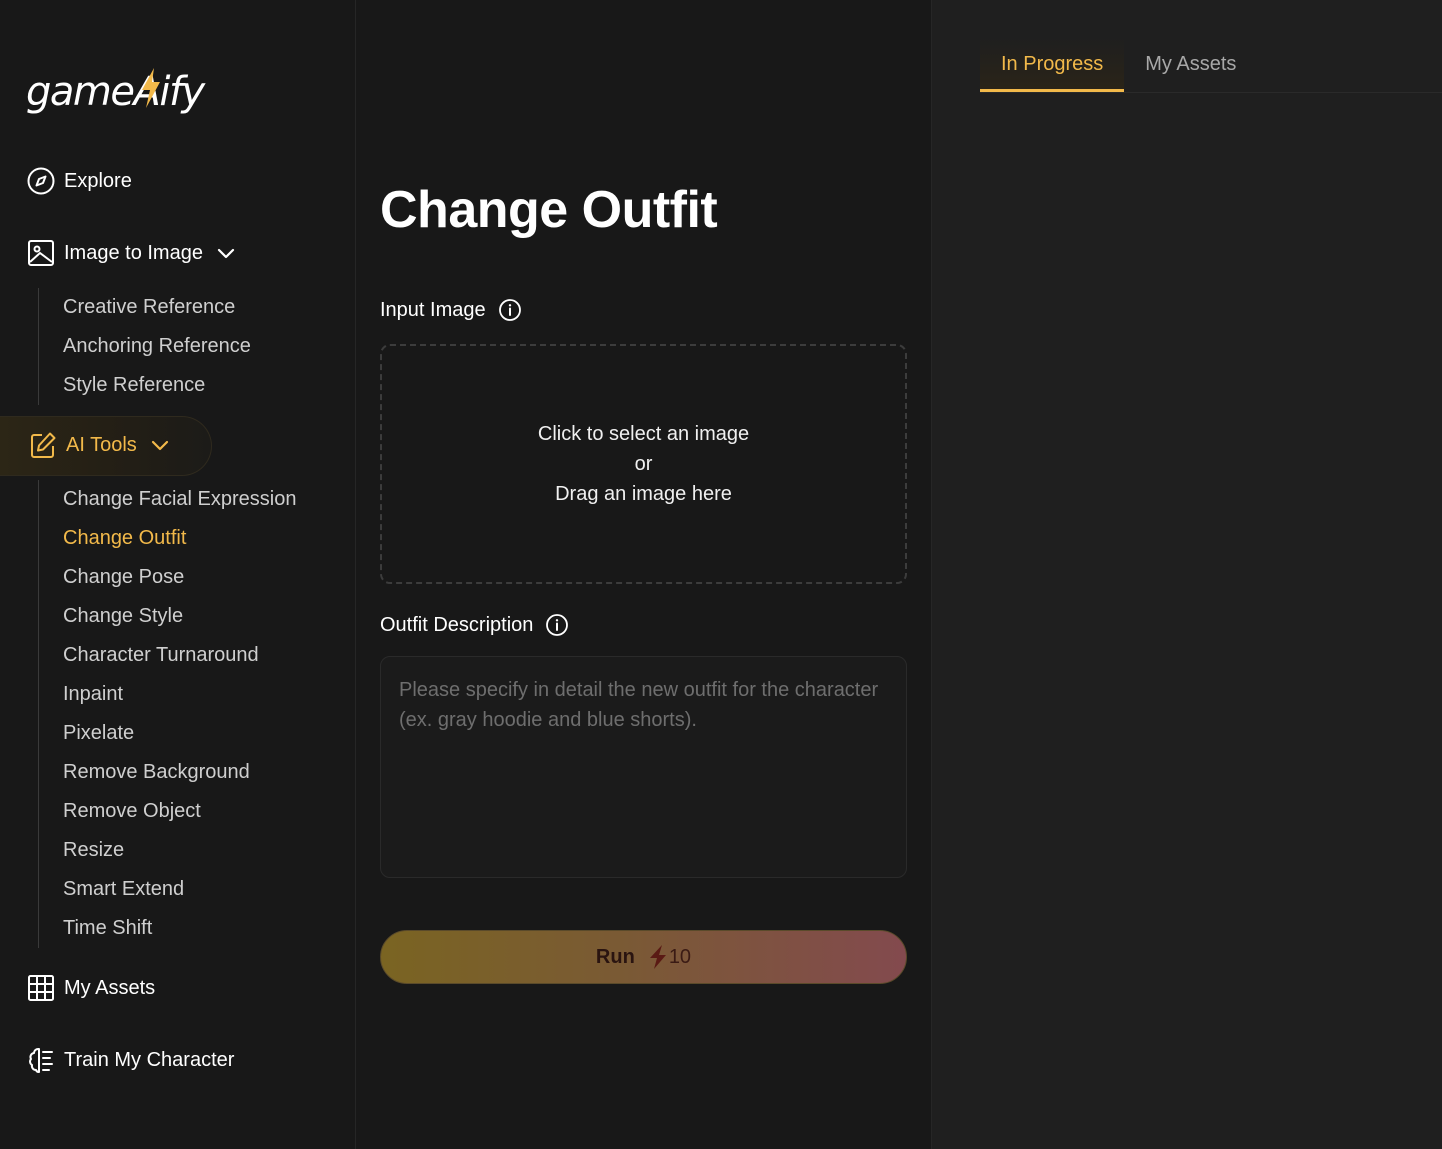 Image resolution: width=1442 pixels, height=1149 pixels. Describe the element at coordinates (41, 181) in the screenshot. I see `compass-icon` at that location.